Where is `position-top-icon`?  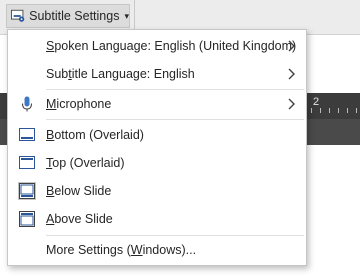
position-top-icon is located at coordinates (27, 162).